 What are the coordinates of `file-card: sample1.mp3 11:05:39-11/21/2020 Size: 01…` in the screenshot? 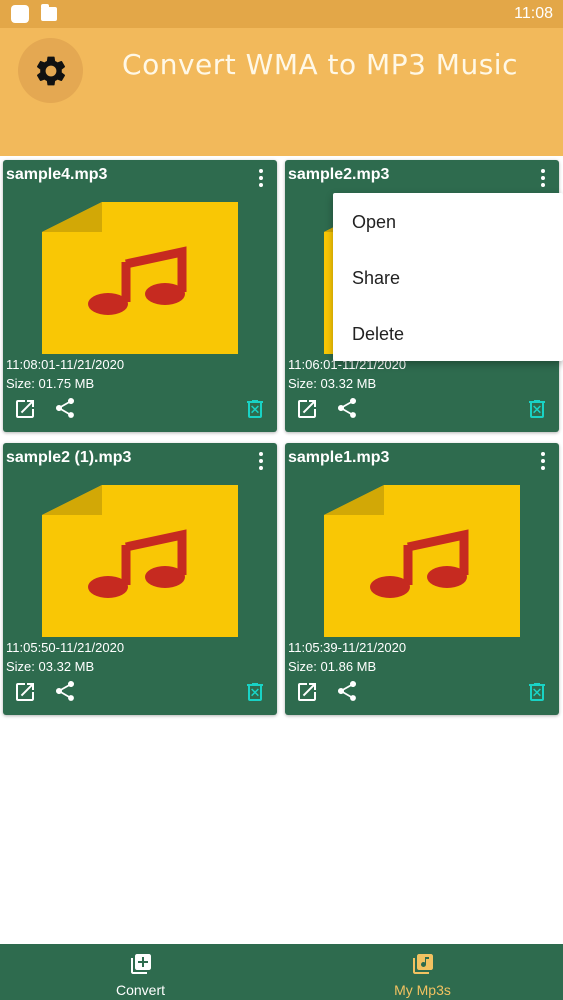 It's located at (422, 579).